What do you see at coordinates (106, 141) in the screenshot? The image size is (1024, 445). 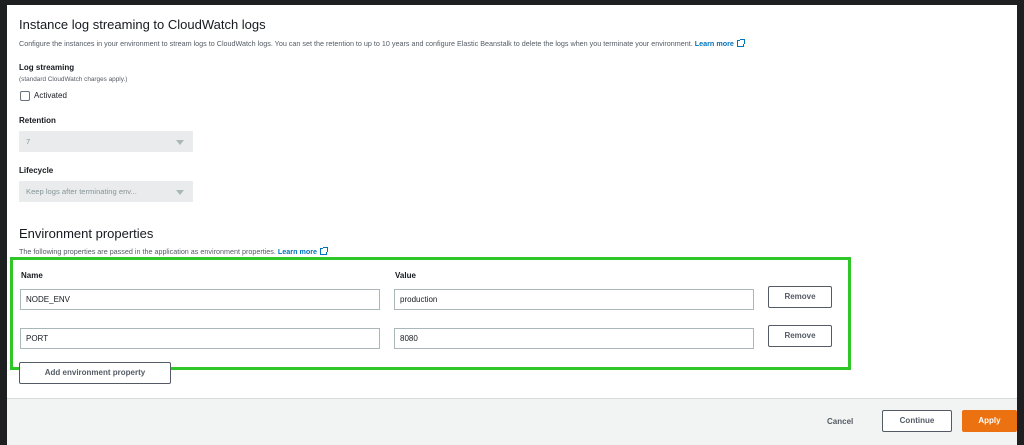 I see `retention-select: 7` at bounding box center [106, 141].